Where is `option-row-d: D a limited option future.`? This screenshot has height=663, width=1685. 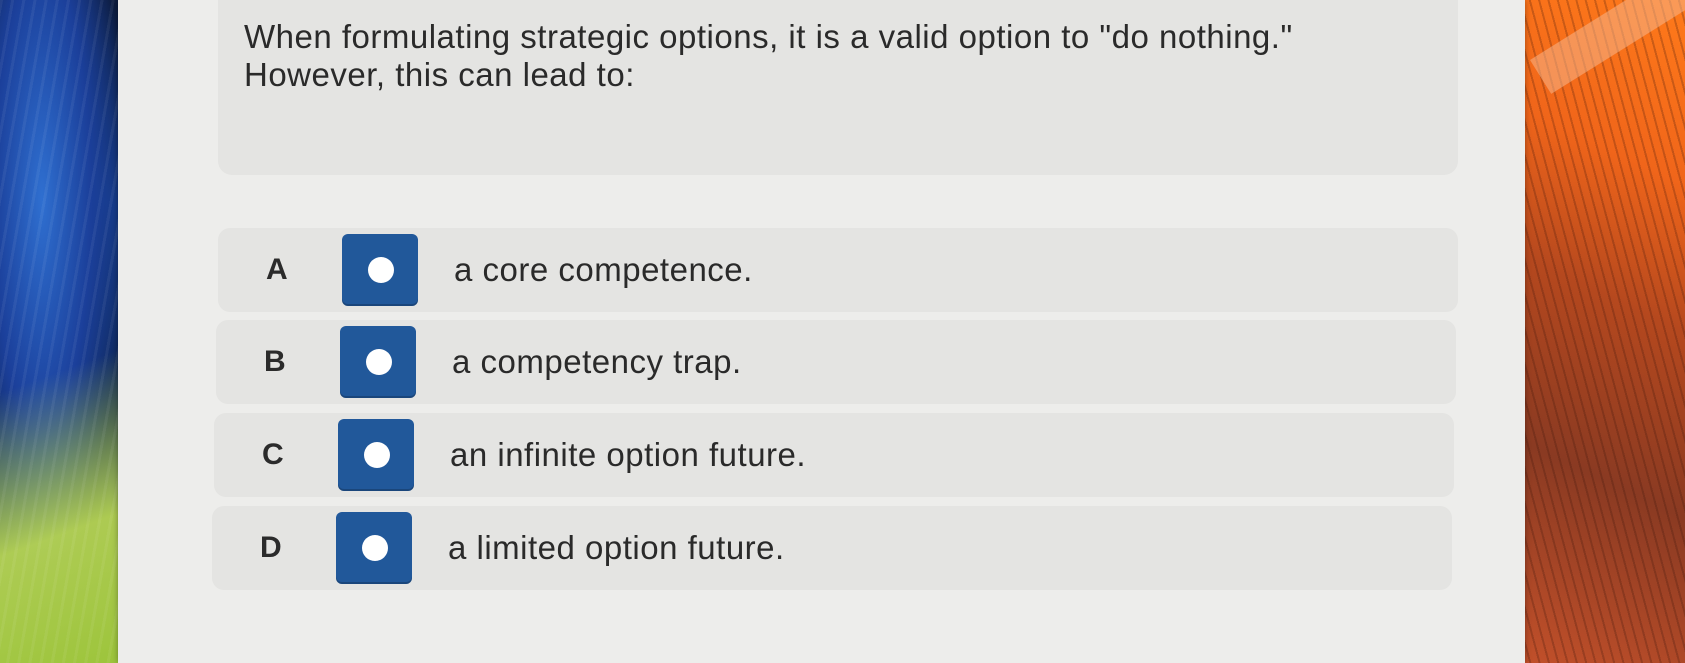 option-row-d: D a limited option future. is located at coordinates (832, 548).